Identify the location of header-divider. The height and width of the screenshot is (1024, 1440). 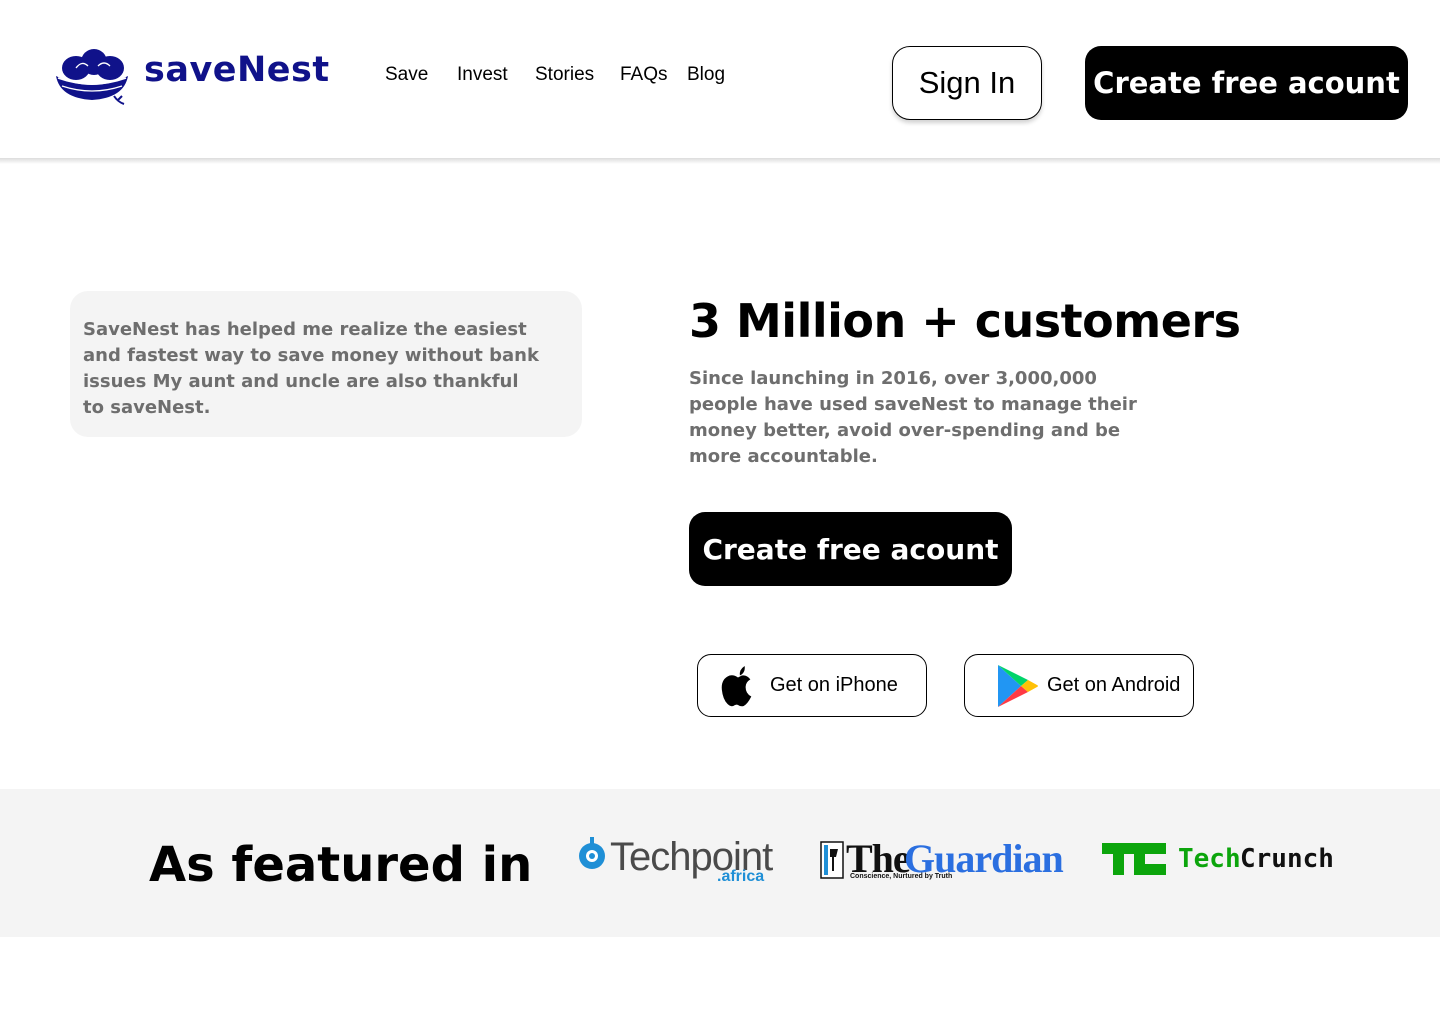
(720, 161).